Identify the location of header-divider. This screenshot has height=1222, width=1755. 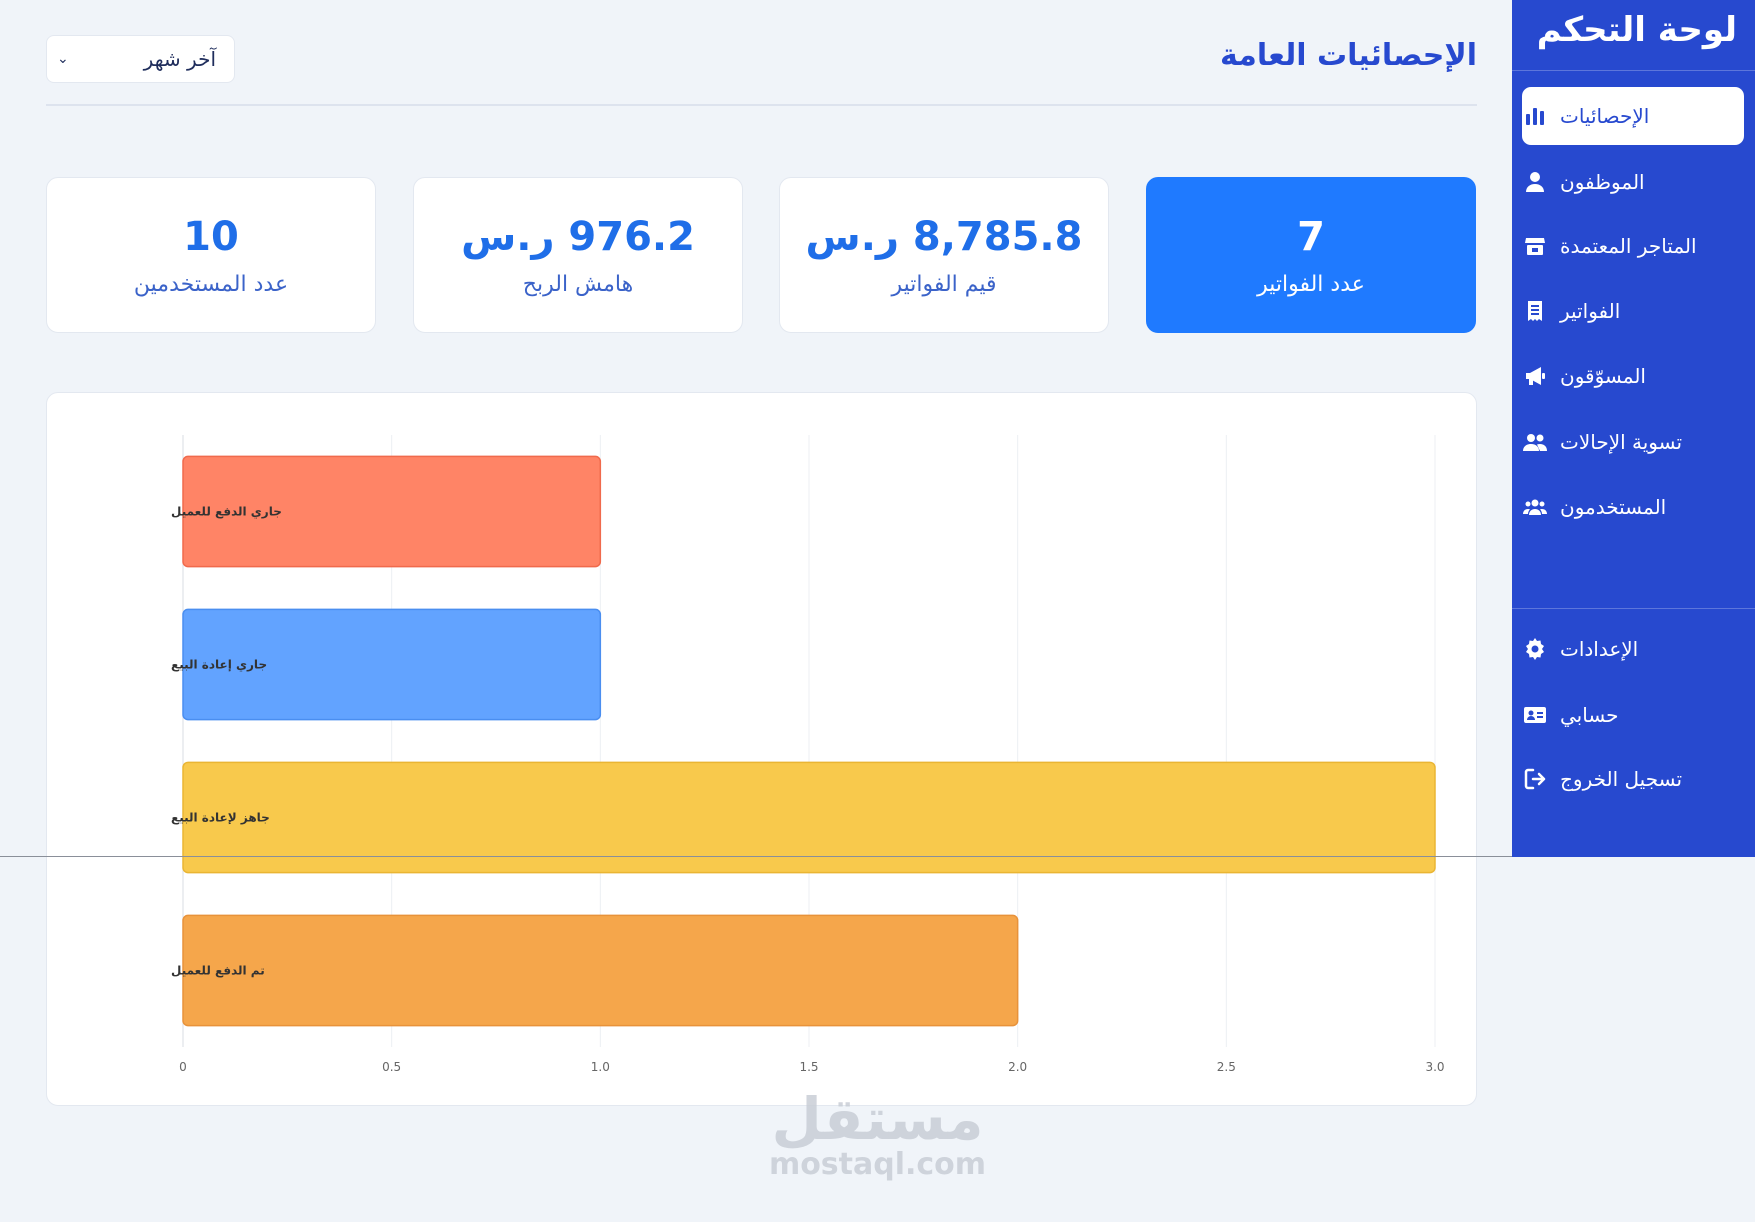
(761, 105).